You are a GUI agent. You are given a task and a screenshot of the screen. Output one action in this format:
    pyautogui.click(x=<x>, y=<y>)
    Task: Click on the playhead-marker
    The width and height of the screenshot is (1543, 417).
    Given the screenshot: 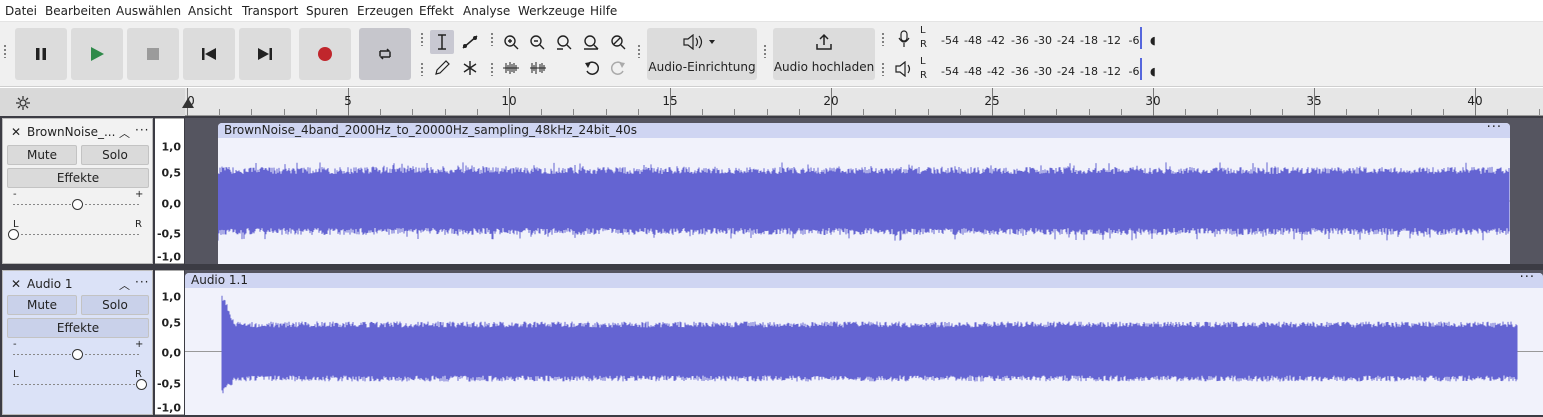 What is the action you would take?
    pyautogui.click(x=188, y=103)
    